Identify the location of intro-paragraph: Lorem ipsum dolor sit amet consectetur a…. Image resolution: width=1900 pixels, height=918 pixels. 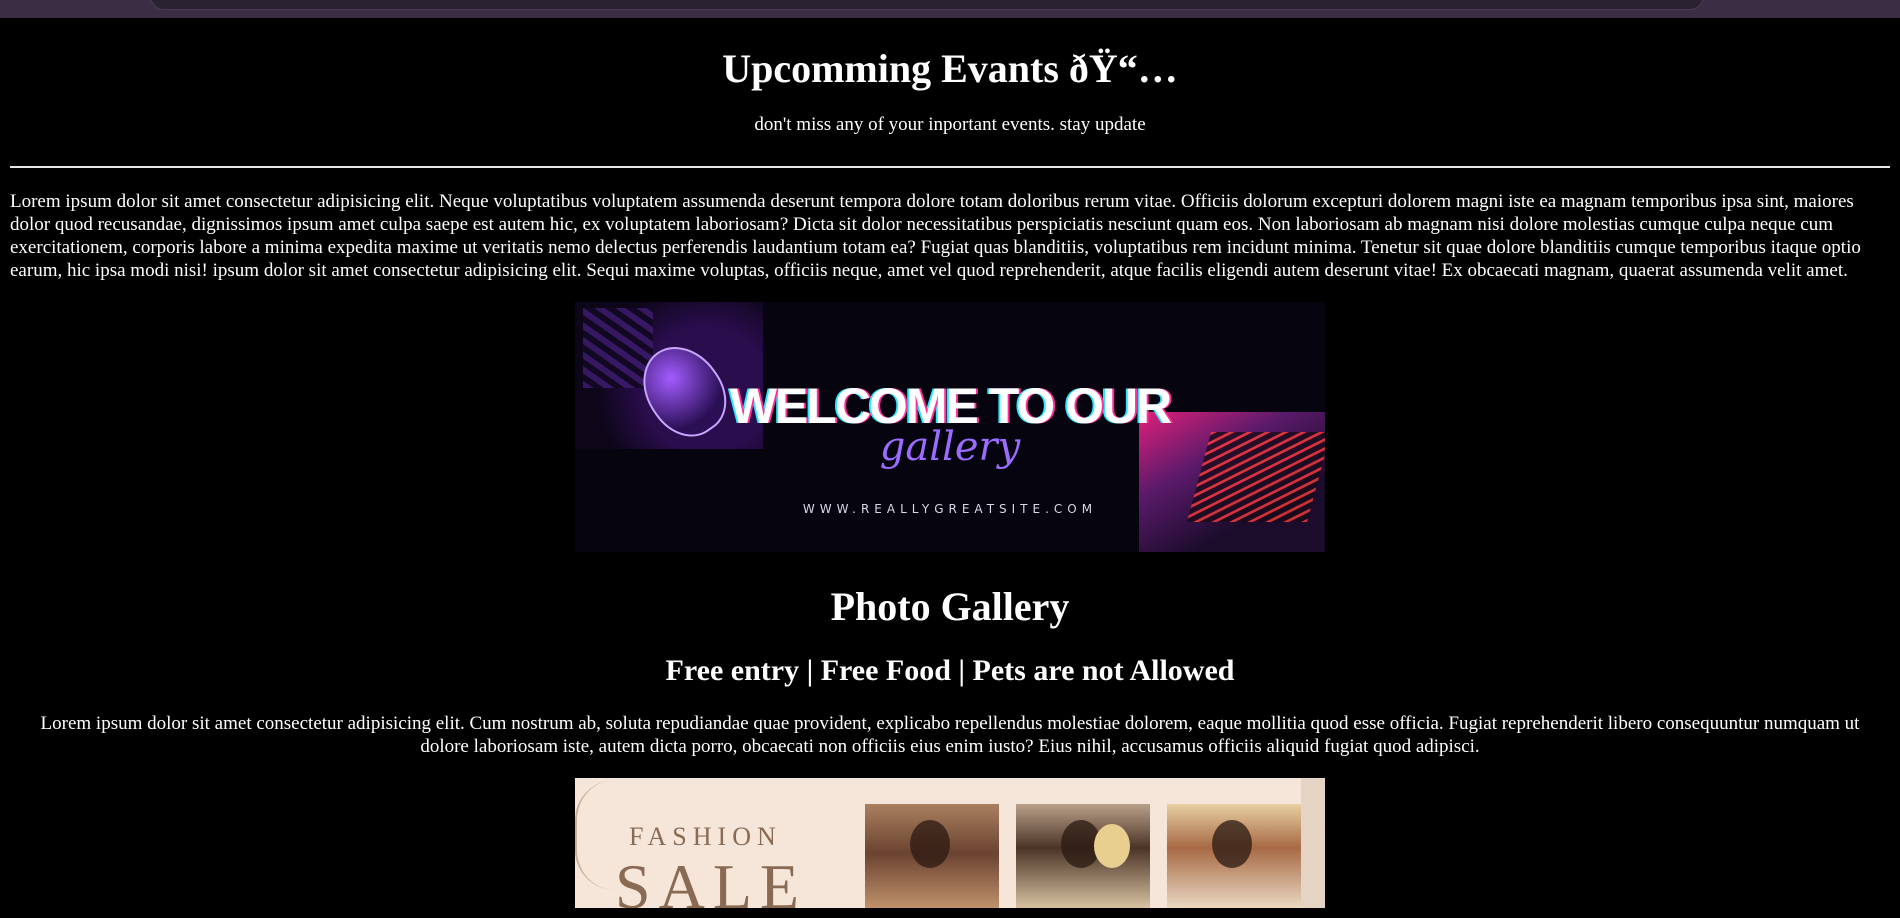
(935, 236).